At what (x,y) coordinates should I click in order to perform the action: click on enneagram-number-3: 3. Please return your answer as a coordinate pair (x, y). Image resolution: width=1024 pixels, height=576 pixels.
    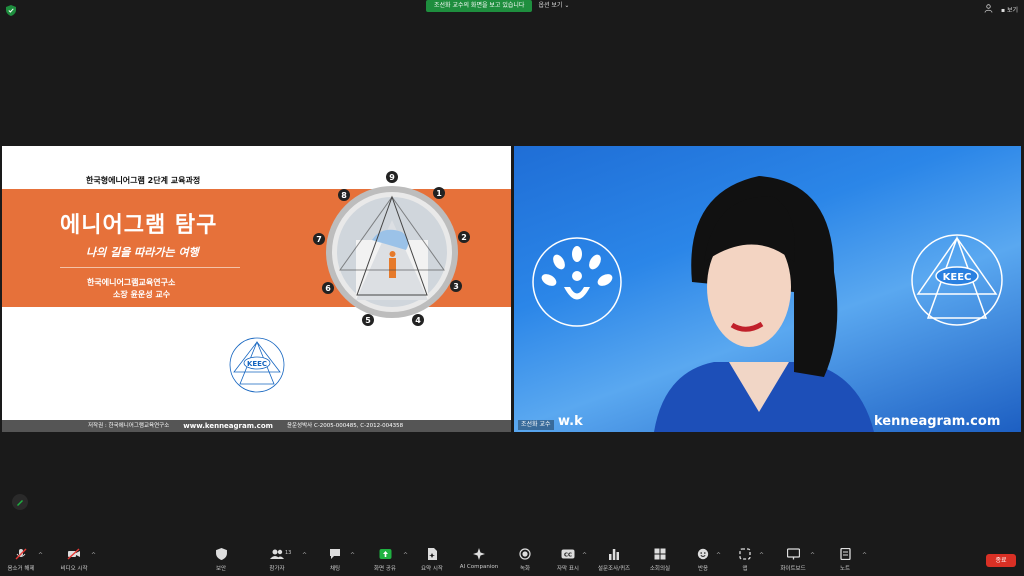
    Looking at the image, I should click on (456, 286).